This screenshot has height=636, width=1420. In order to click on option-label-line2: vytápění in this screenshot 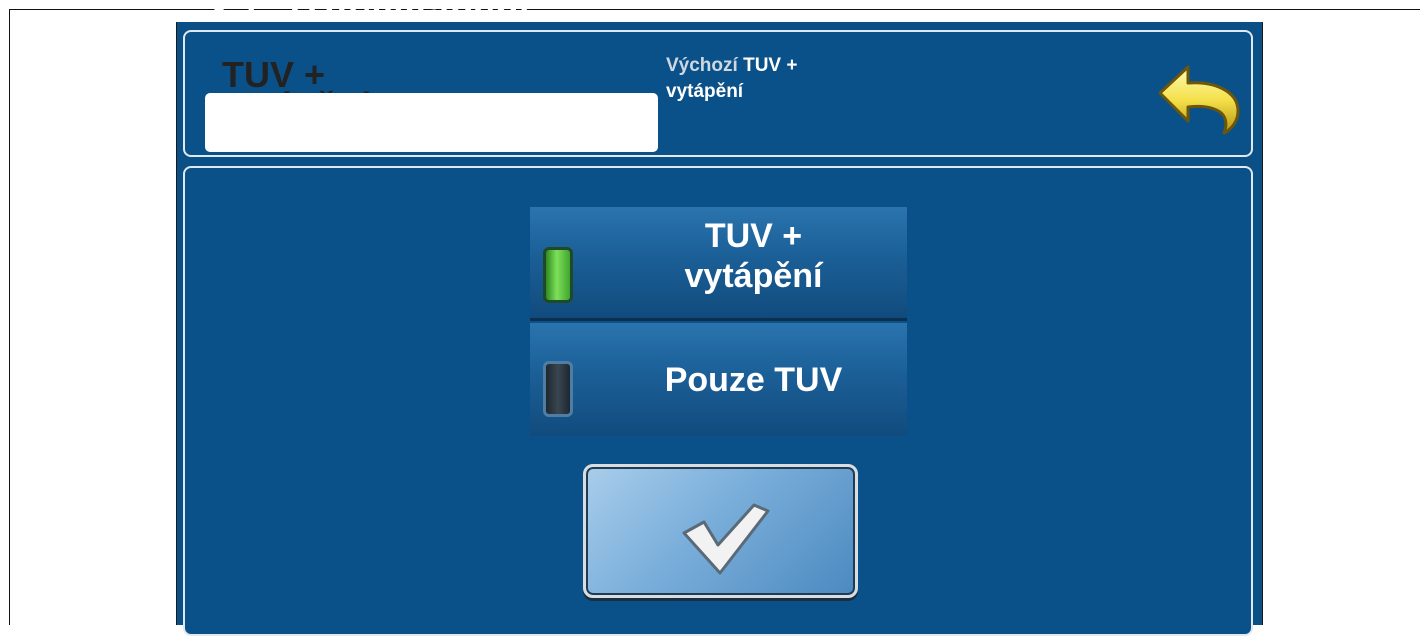, I will do `click(753, 275)`.